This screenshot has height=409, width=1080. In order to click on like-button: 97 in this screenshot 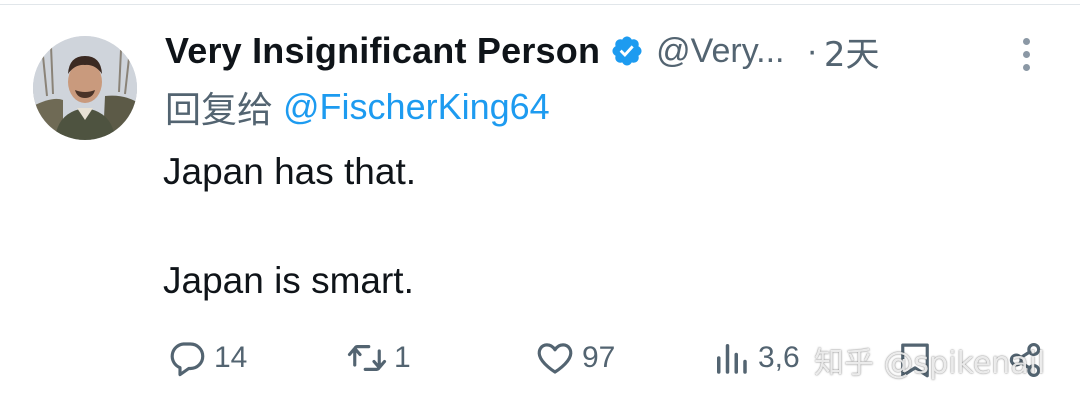, I will do `click(574, 358)`.